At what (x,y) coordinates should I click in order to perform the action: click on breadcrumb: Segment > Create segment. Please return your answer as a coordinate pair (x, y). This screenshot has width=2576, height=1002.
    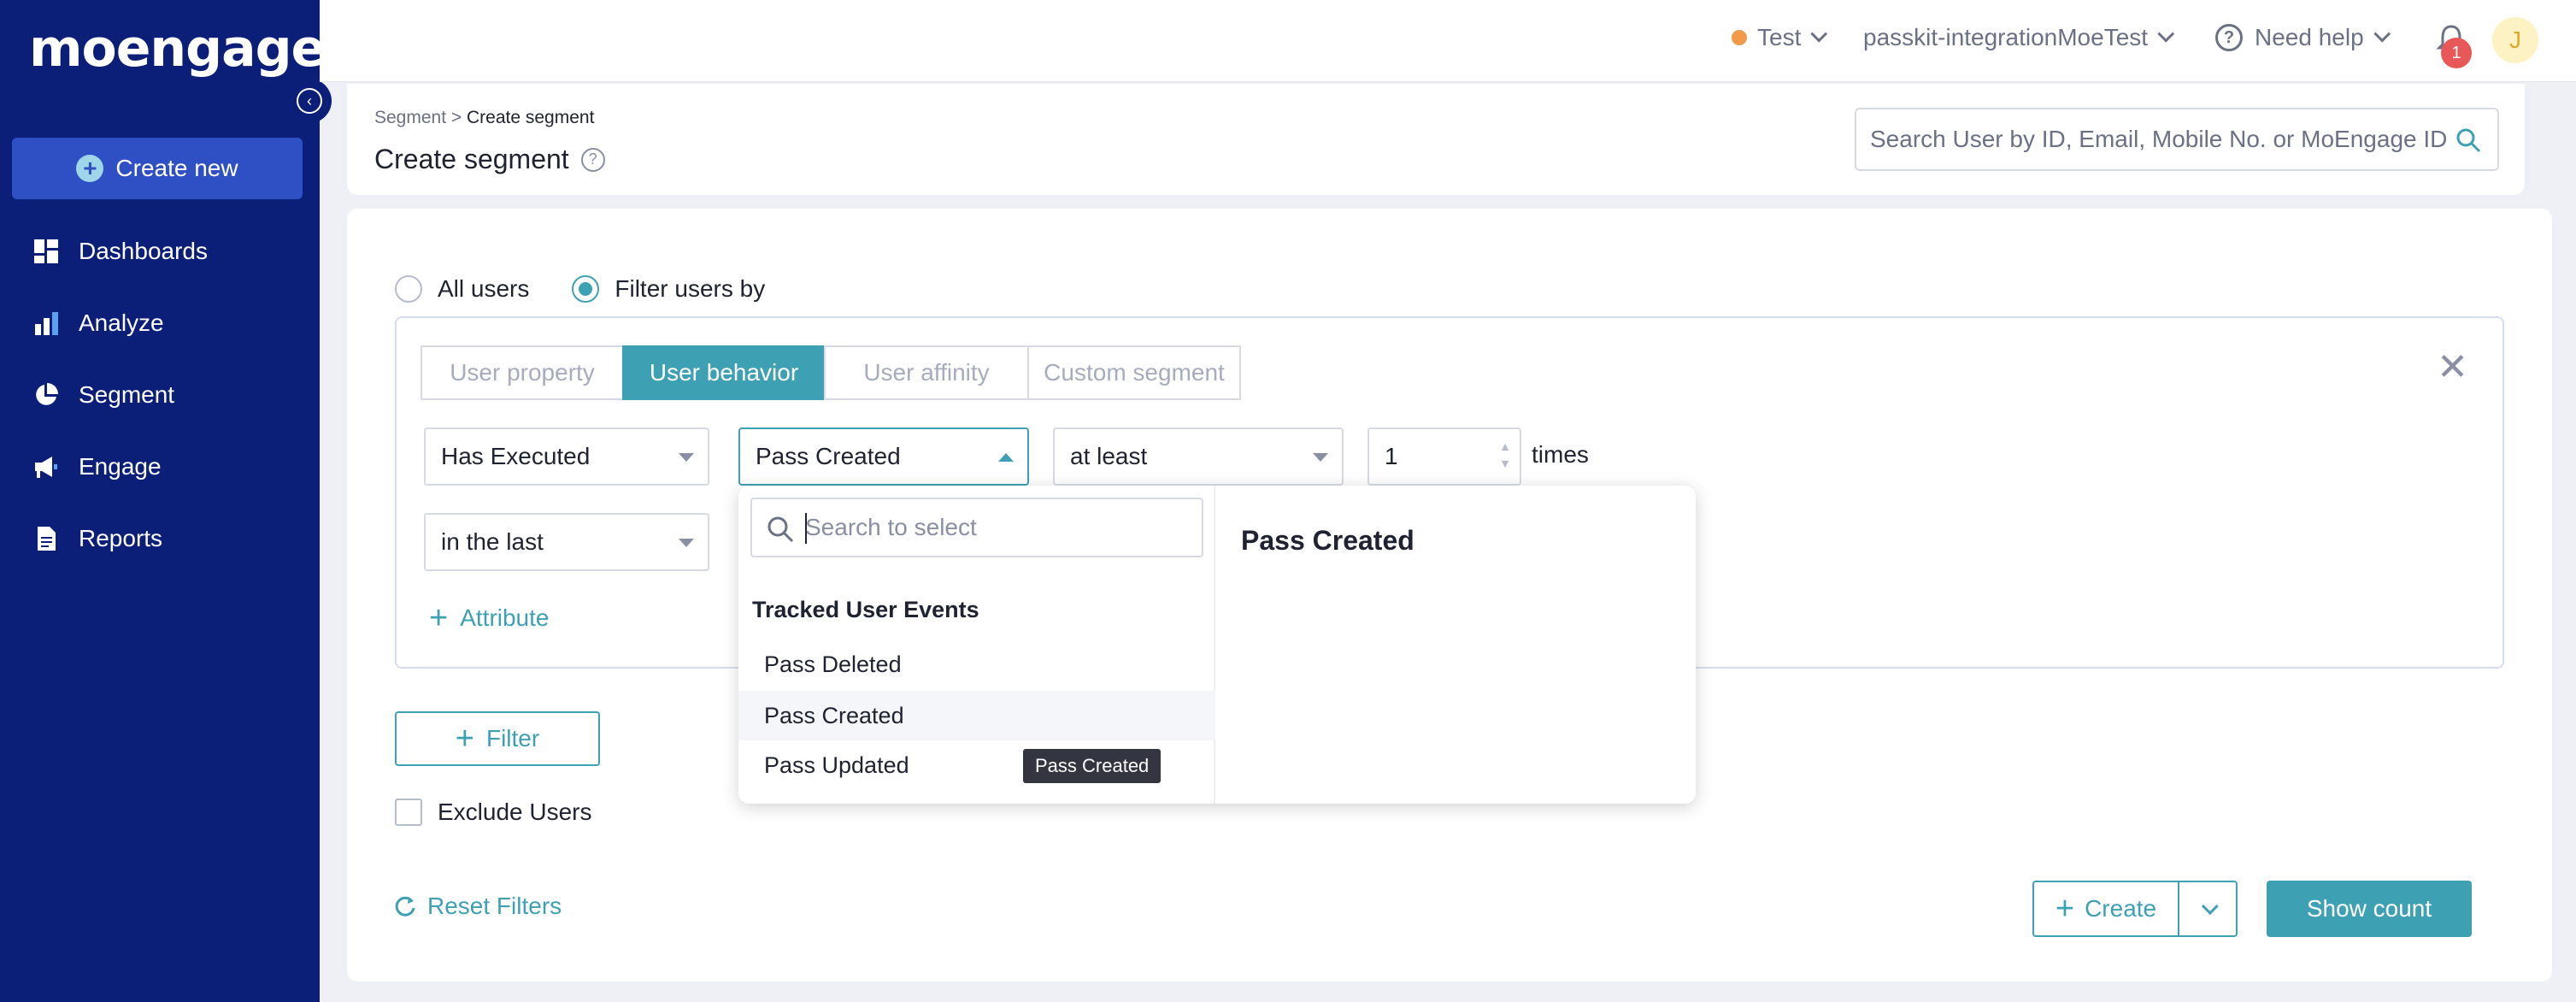
    Looking at the image, I should click on (484, 118).